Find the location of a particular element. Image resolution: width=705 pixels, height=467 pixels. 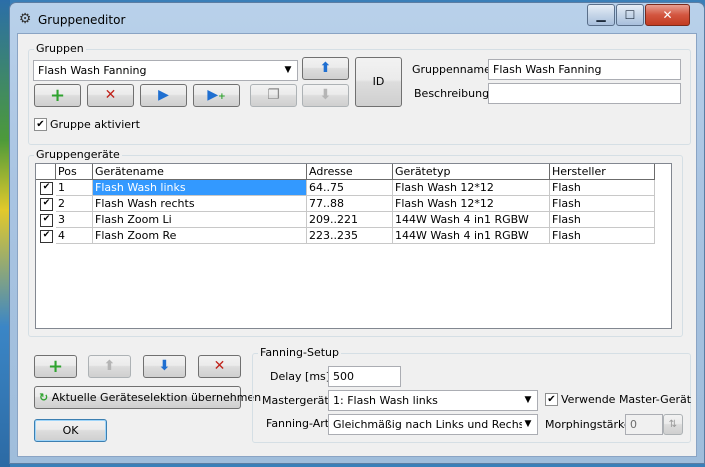

take-selection-button: ↻ Aktuelle Geräteselektion übernehmen is located at coordinates (147, 397).